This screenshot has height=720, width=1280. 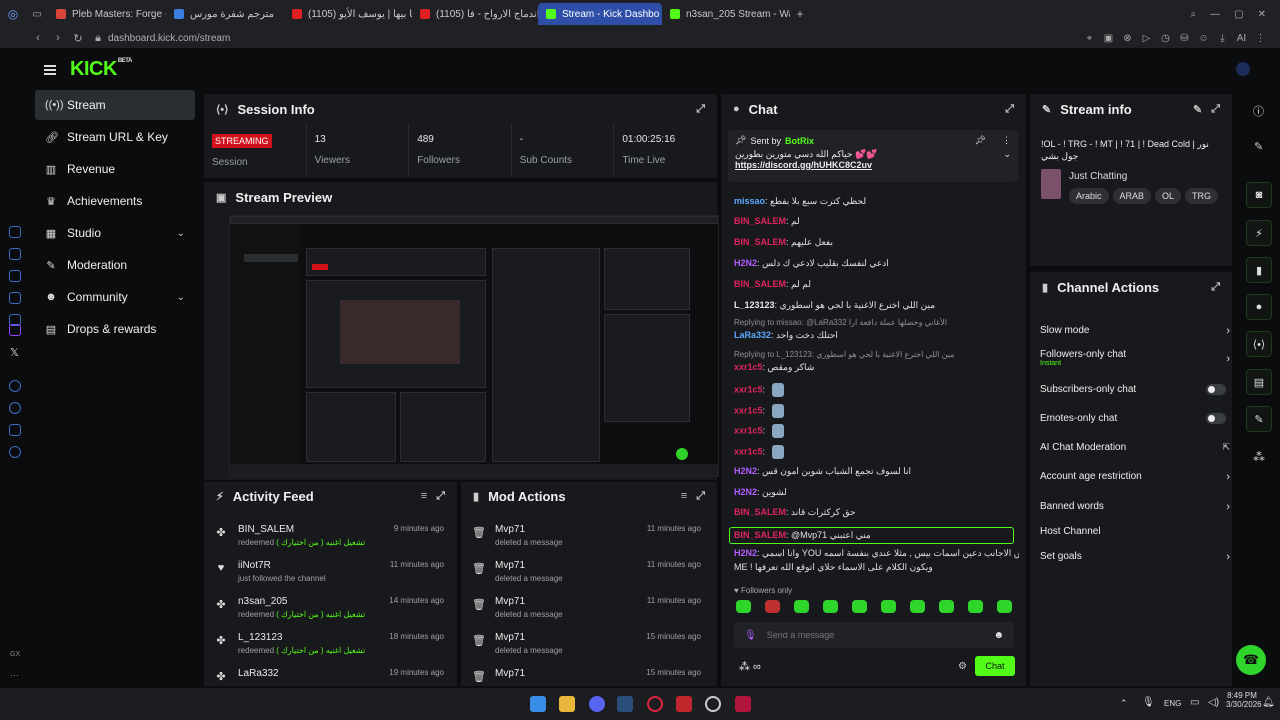 I want to click on emoji-icon: ☻, so click(x=998, y=635).